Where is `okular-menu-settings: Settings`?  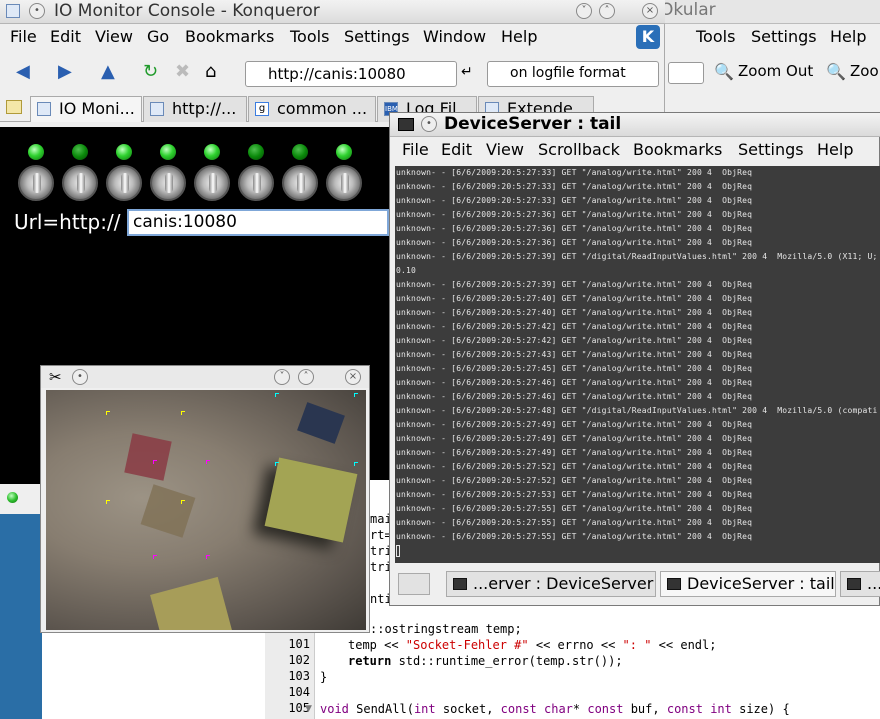 okular-menu-settings: Settings is located at coordinates (784, 36).